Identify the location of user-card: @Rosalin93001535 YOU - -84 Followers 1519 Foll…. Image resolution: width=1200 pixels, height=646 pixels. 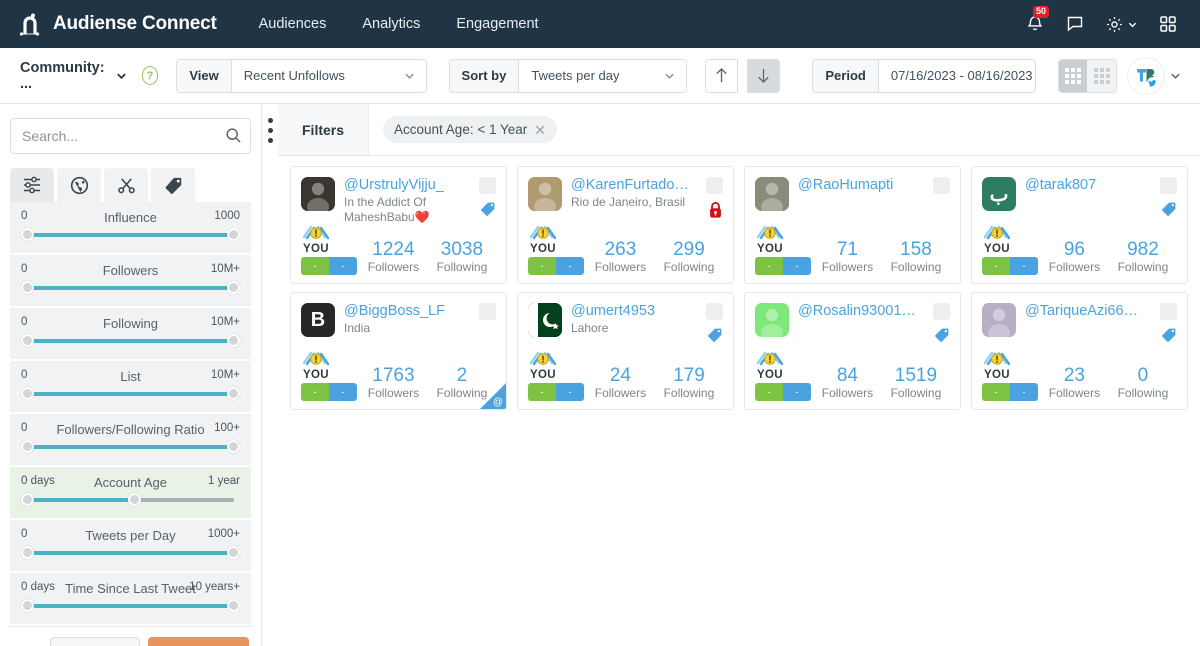
(852, 351).